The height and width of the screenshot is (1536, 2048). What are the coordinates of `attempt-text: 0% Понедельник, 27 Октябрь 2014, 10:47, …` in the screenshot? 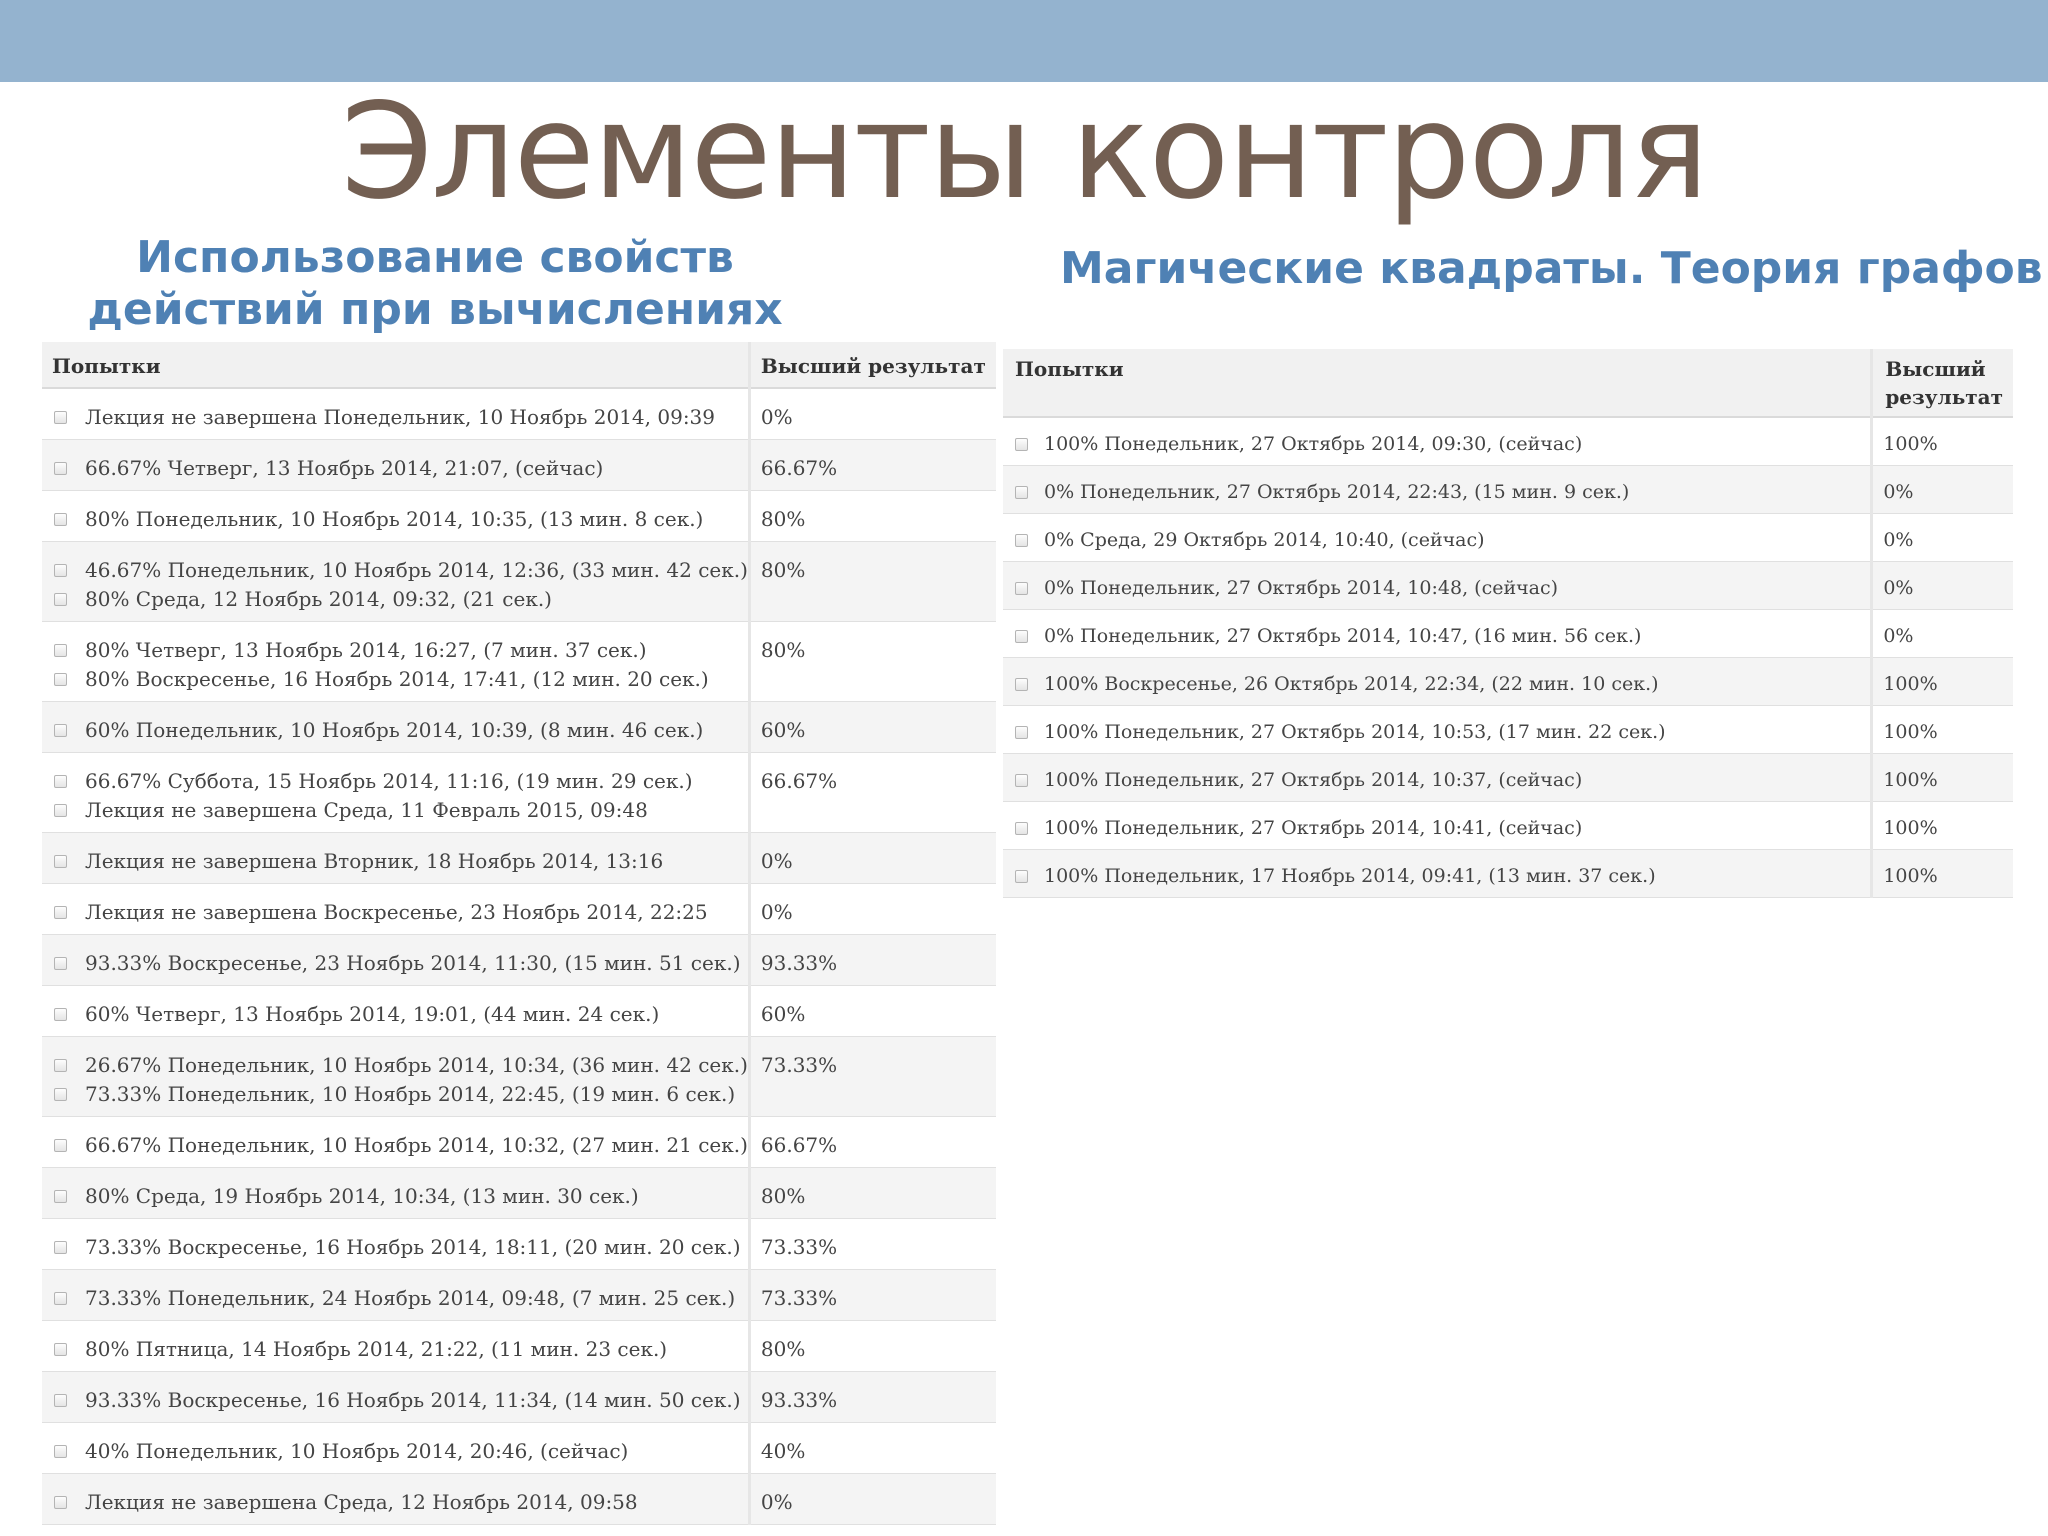 It's located at (1343, 635).